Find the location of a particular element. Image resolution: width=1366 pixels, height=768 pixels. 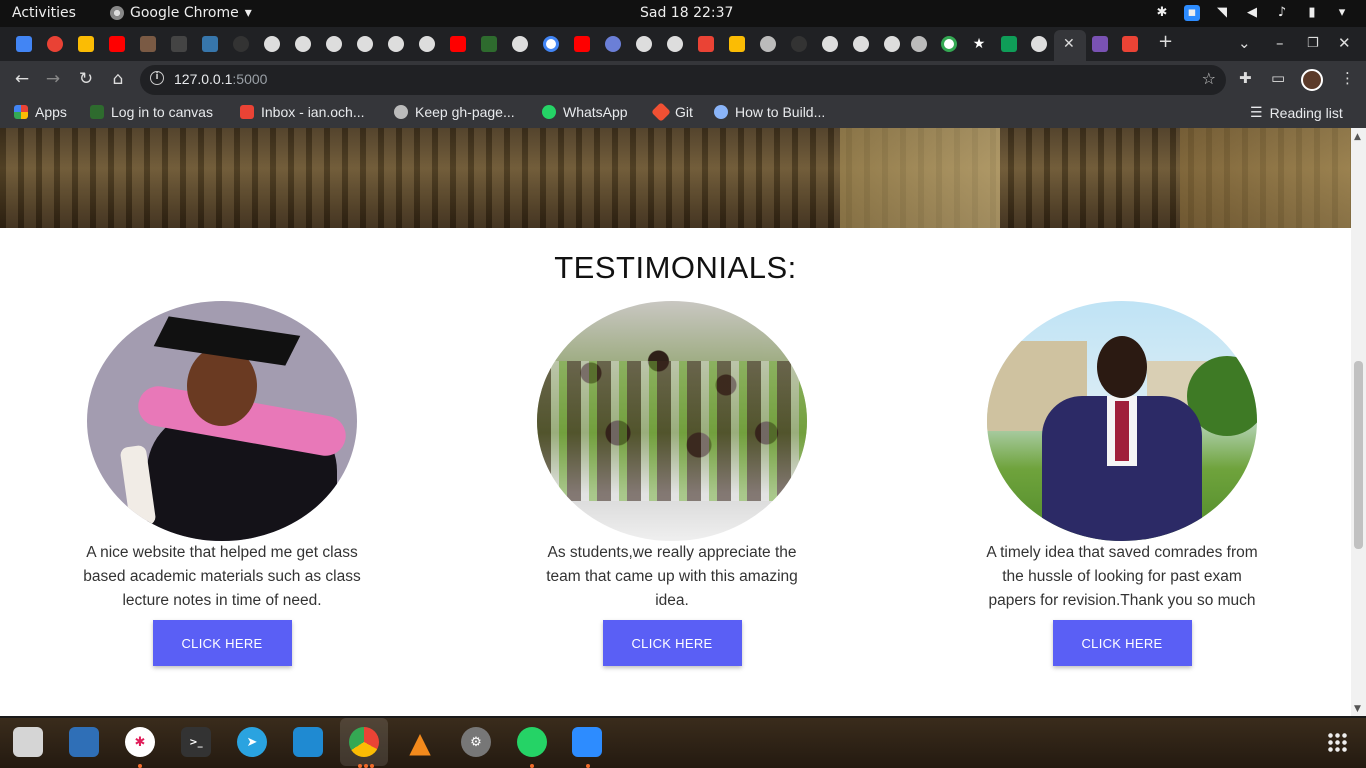

clock: Sad 18 22:37 is located at coordinates (686, 13).